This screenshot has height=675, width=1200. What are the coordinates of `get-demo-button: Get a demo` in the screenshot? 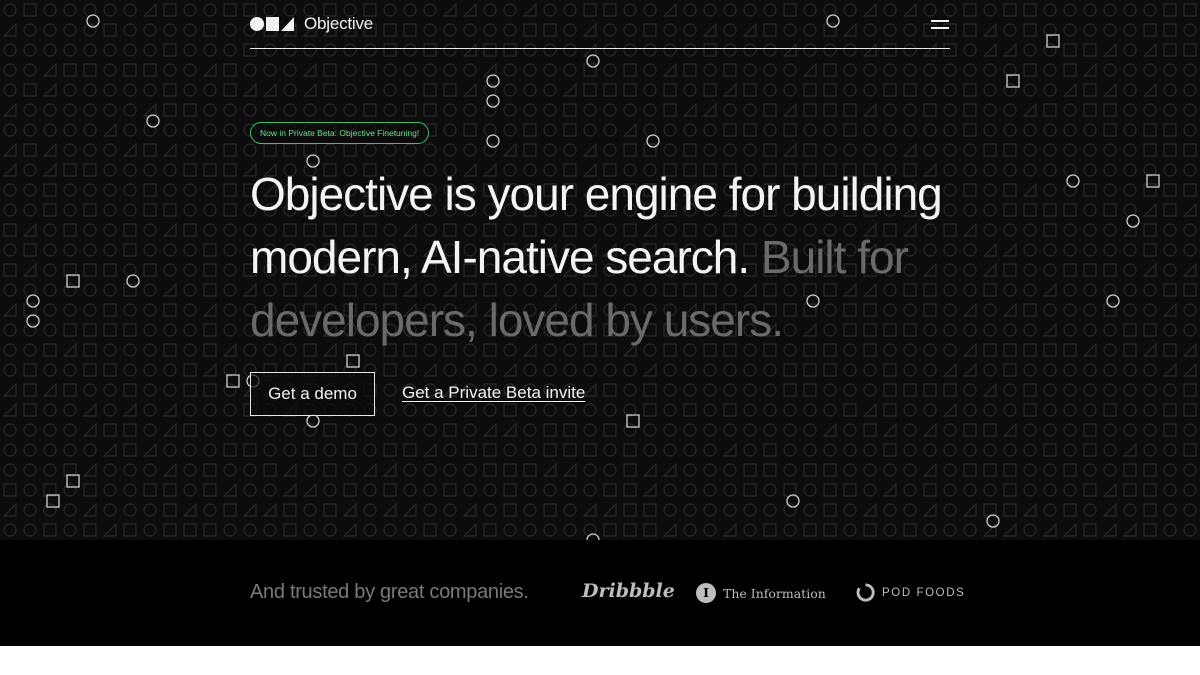 It's located at (312, 394).